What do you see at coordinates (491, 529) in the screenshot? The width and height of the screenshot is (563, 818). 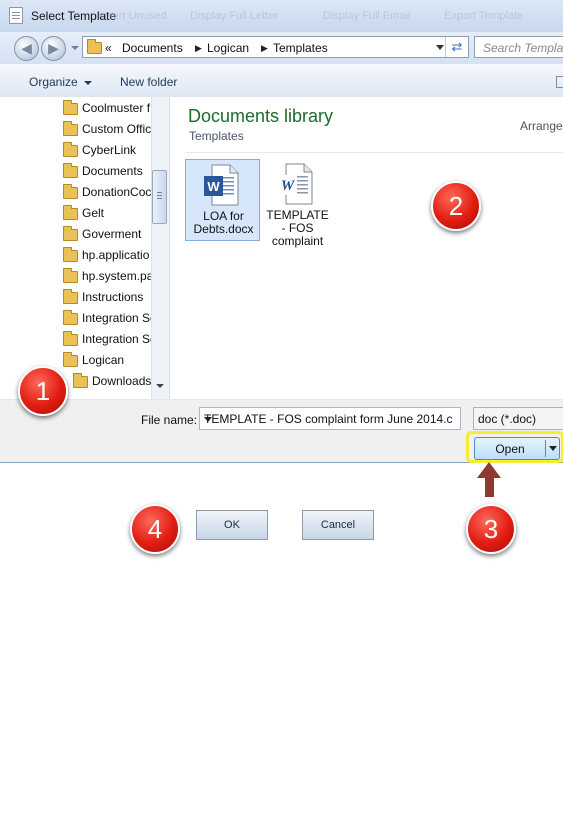 I see `callout-badge-3: 3` at bounding box center [491, 529].